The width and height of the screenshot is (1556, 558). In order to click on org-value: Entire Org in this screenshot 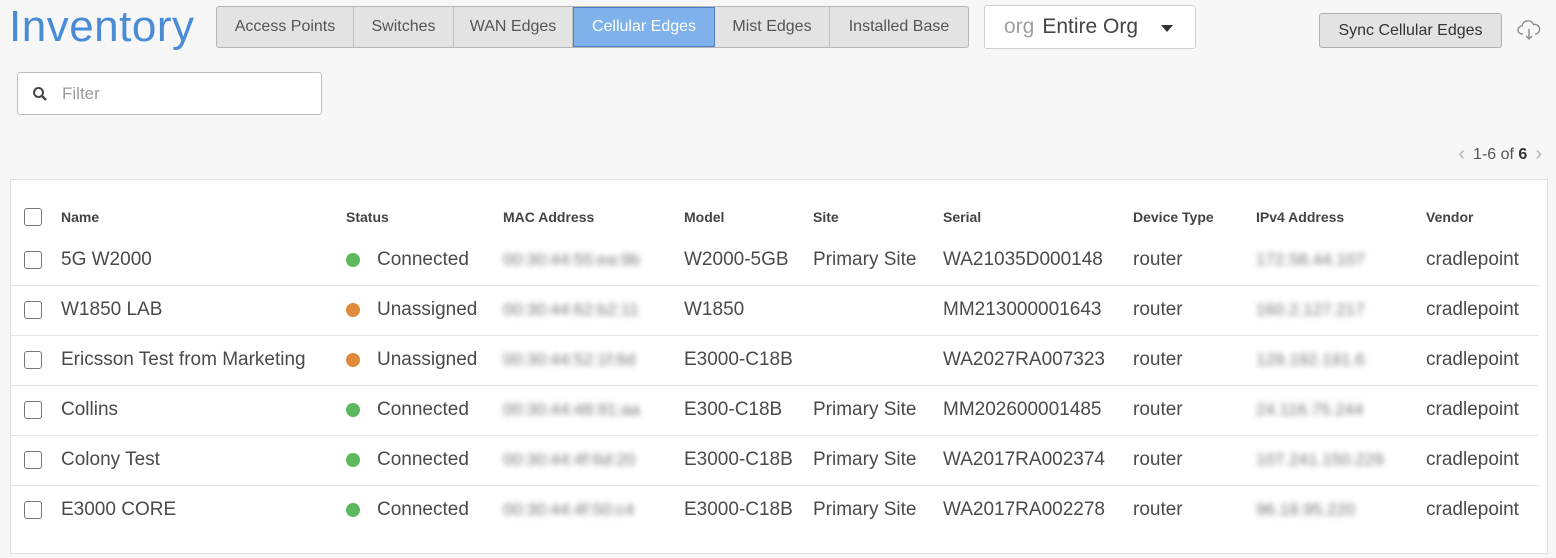, I will do `click(1090, 26)`.